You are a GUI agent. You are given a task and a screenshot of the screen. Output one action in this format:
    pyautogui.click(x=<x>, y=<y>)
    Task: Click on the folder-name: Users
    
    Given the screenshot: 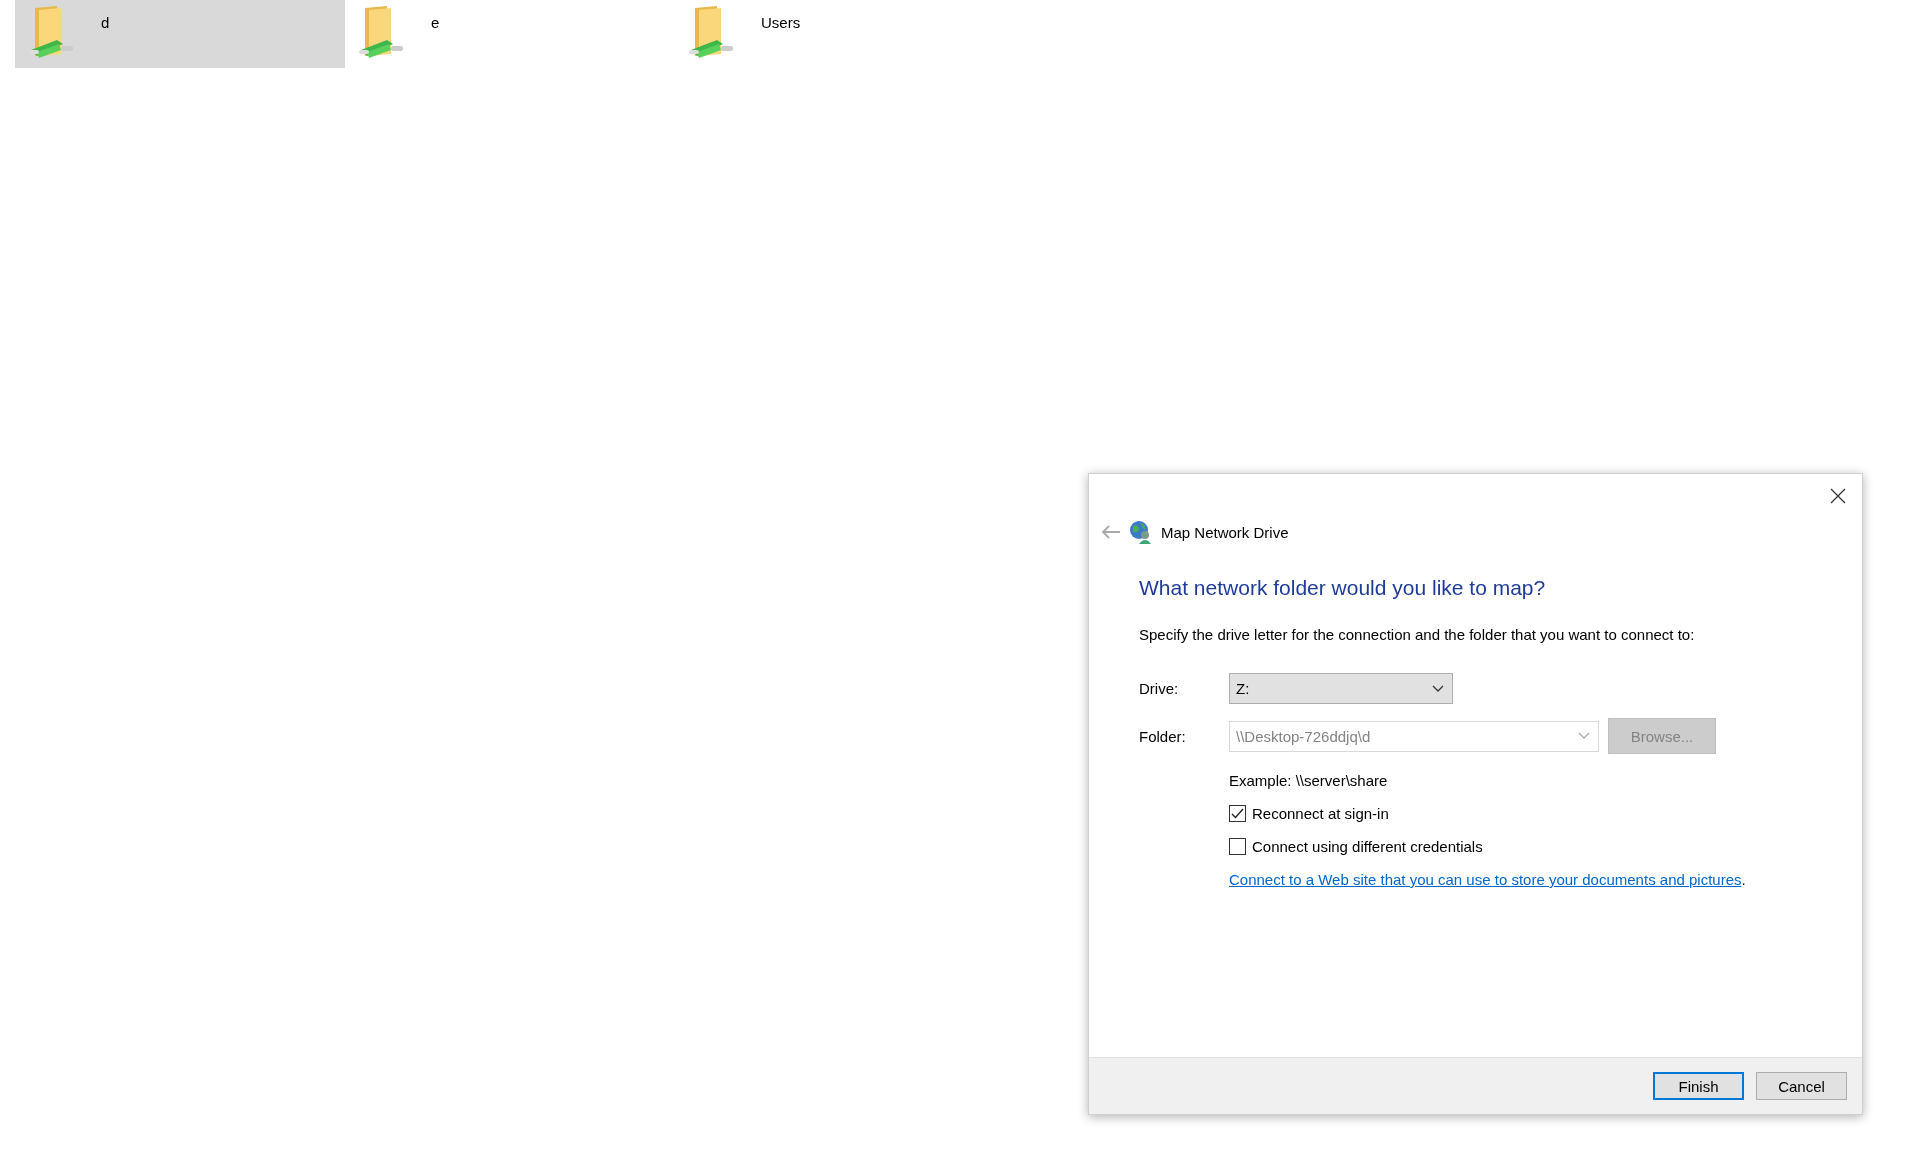 What is the action you would take?
    pyautogui.click(x=781, y=22)
    